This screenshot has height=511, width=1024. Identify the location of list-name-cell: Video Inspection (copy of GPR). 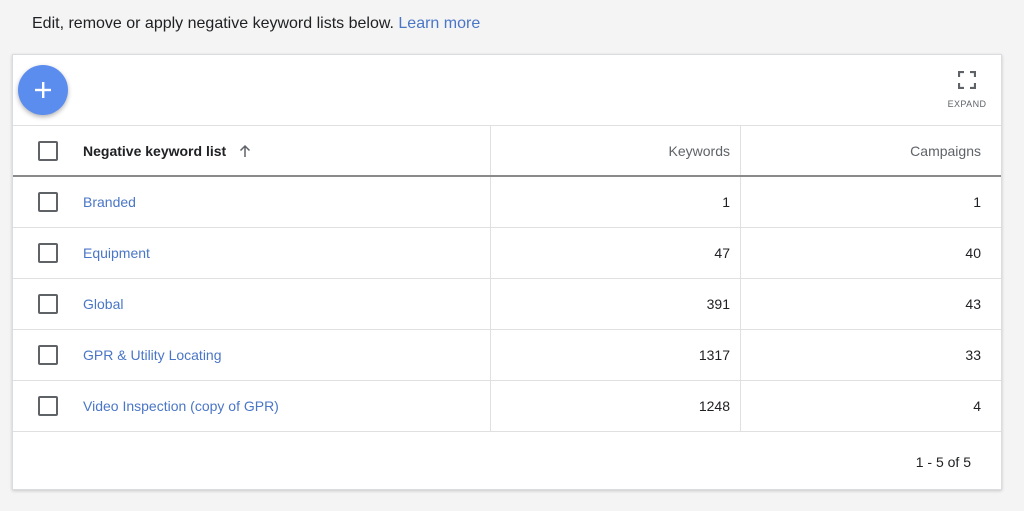
(286, 406).